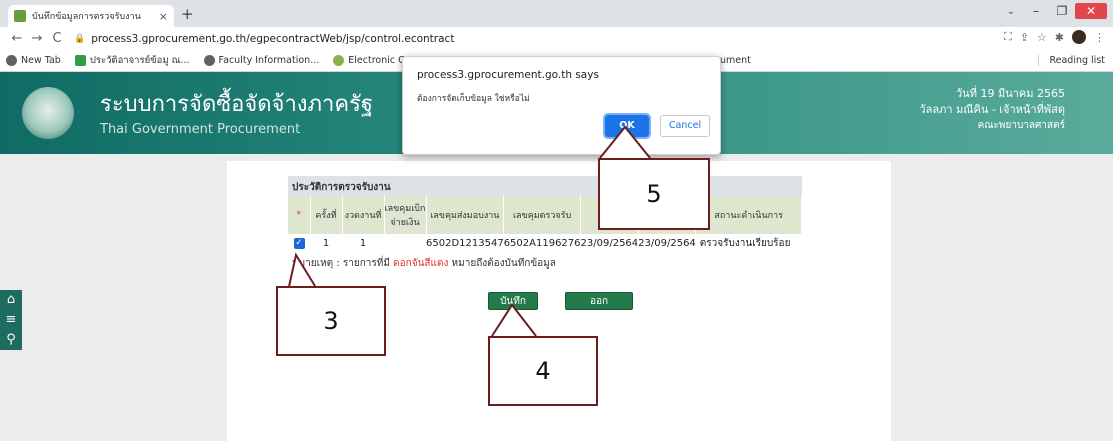 This screenshot has height=441, width=1113. I want to click on bookmark-new-tab: New Tab, so click(33, 60).